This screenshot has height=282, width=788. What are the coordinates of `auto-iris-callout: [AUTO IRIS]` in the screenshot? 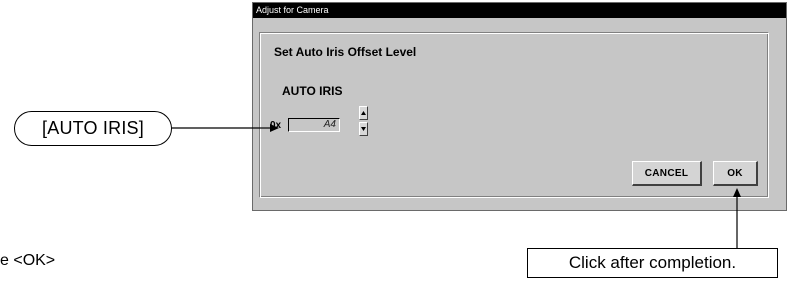 It's located at (93, 128).